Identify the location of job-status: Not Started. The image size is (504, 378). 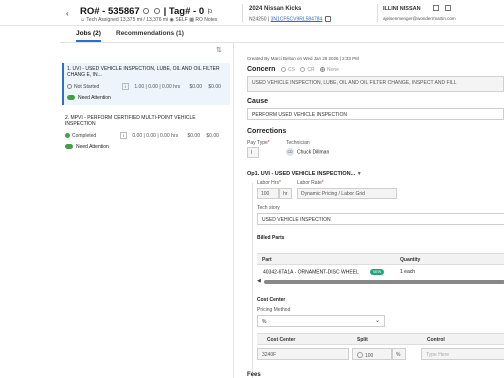
(83, 87).